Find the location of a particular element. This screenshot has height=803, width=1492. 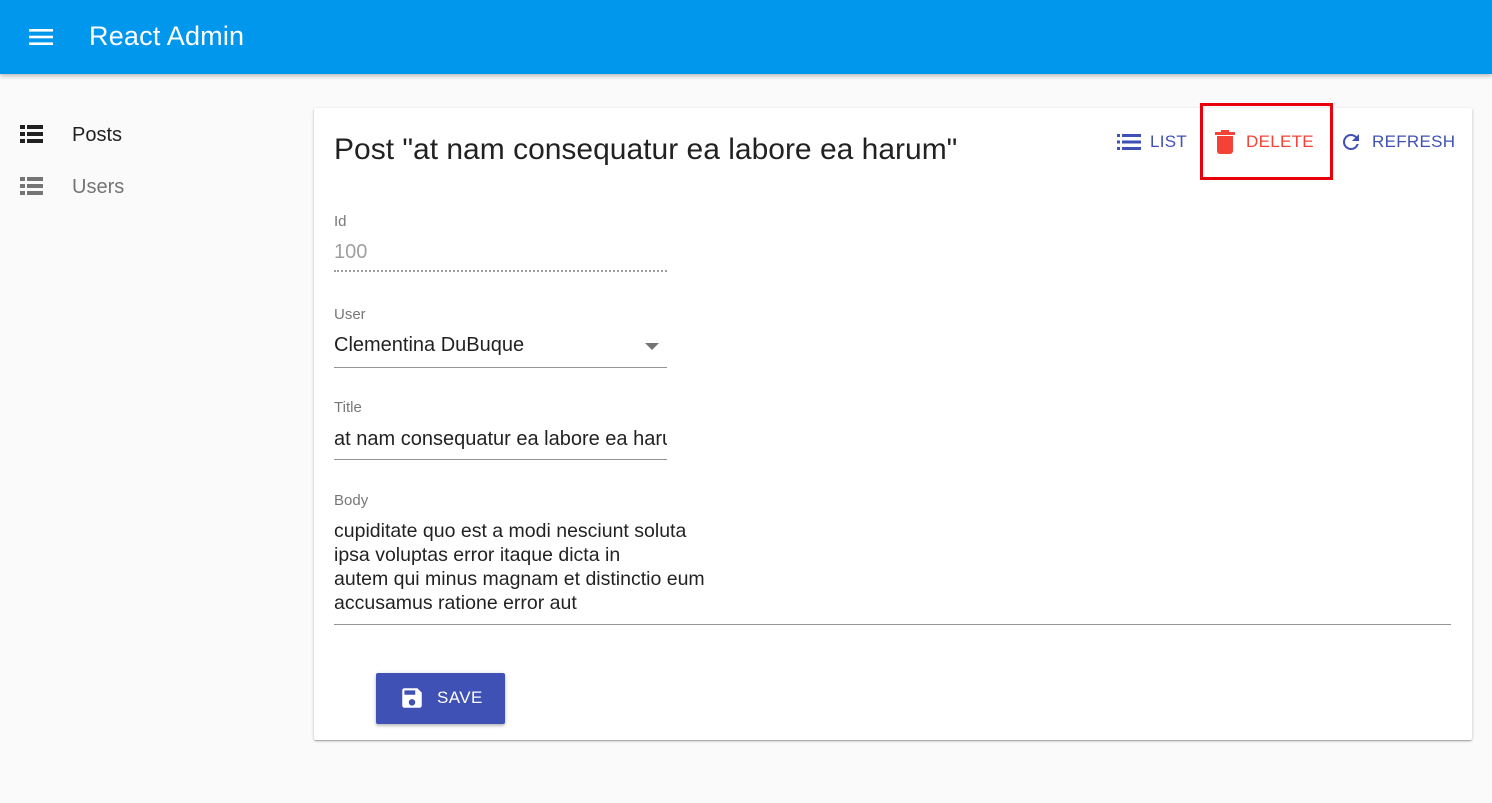

id-value: 100 is located at coordinates (351, 252).